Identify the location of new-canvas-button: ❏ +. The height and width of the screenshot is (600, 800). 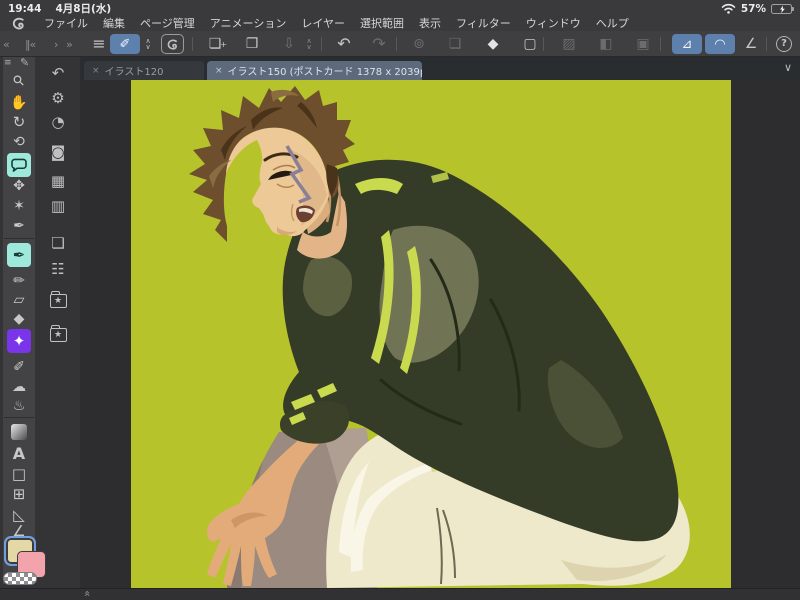
(215, 44).